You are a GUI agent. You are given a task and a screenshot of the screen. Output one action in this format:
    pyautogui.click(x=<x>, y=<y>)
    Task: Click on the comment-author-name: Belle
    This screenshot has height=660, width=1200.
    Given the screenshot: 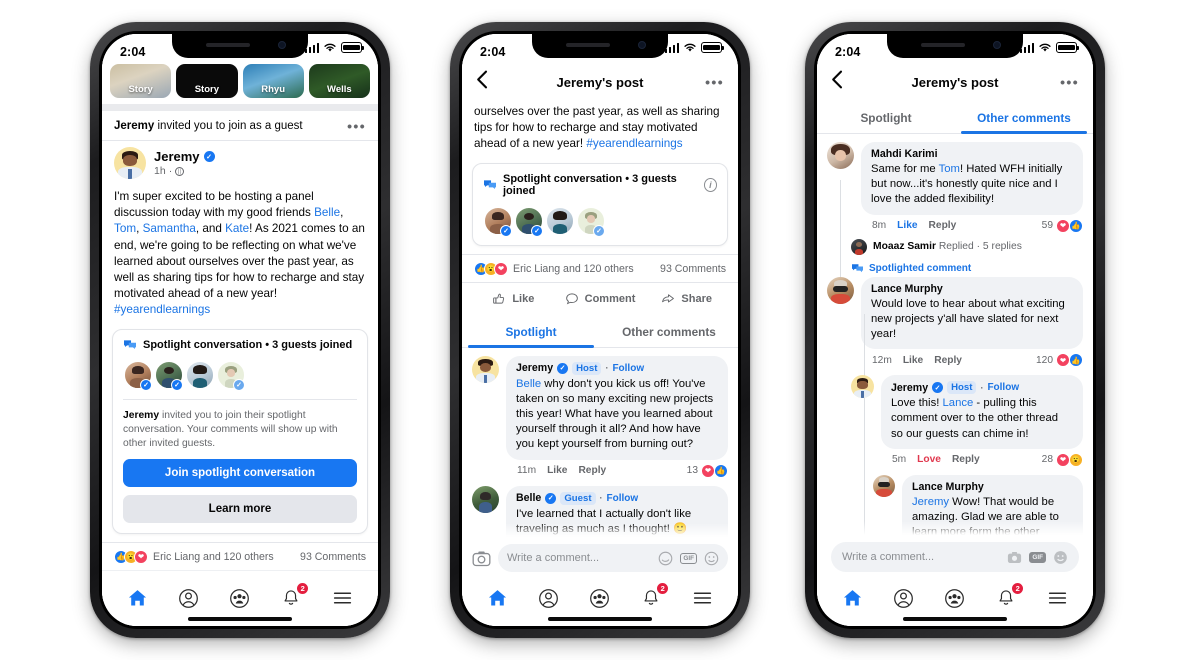 What is the action you would take?
    pyautogui.click(x=528, y=498)
    